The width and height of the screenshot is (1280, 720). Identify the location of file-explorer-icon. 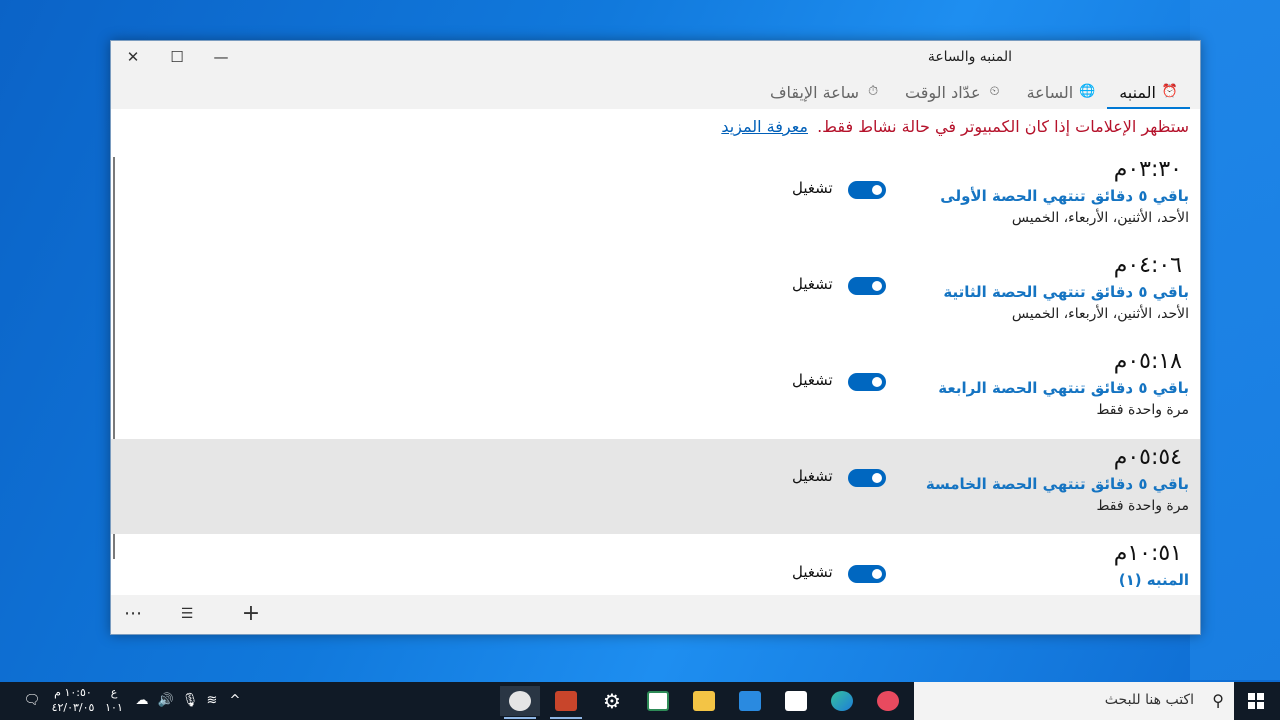
(704, 701).